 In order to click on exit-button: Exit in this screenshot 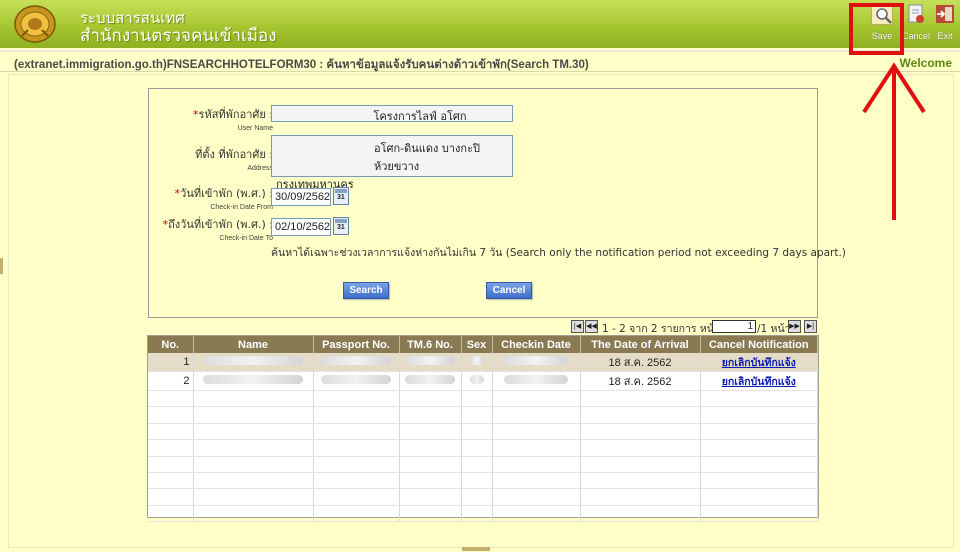, I will do `click(945, 22)`.